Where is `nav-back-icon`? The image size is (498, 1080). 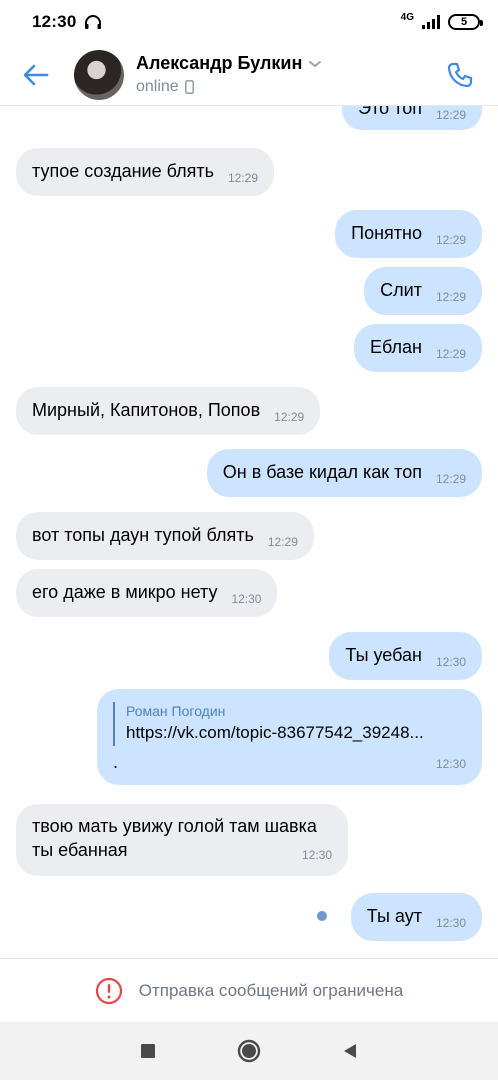
nav-back-icon is located at coordinates (350, 1051).